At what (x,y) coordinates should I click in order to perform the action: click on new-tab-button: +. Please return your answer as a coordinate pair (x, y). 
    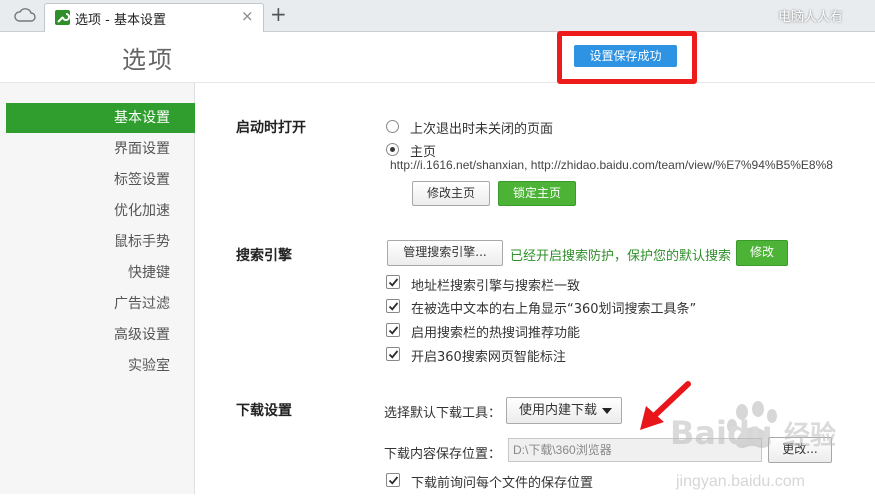
    Looking at the image, I should click on (278, 14).